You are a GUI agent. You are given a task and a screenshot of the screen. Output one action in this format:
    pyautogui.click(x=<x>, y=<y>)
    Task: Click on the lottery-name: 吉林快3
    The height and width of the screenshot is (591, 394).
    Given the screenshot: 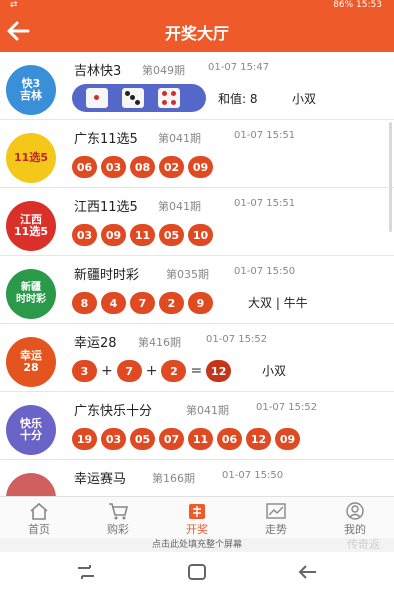 What is the action you would take?
    pyautogui.click(x=98, y=71)
    